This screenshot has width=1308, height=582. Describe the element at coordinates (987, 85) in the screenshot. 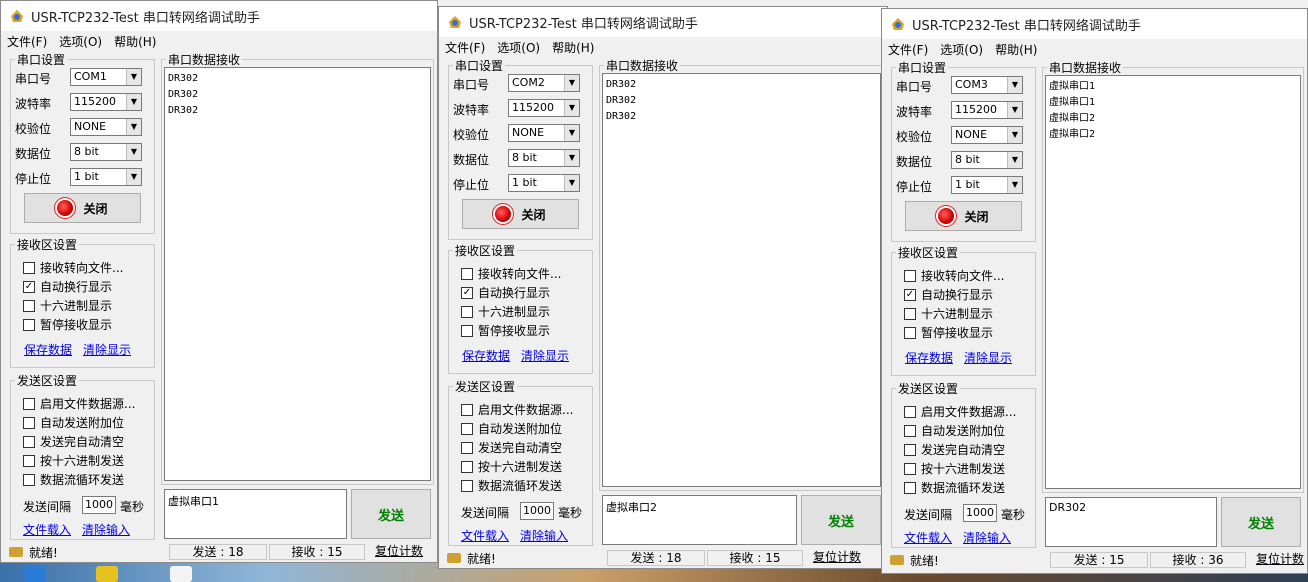

I see `port-select: COM3 ▼` at that location.